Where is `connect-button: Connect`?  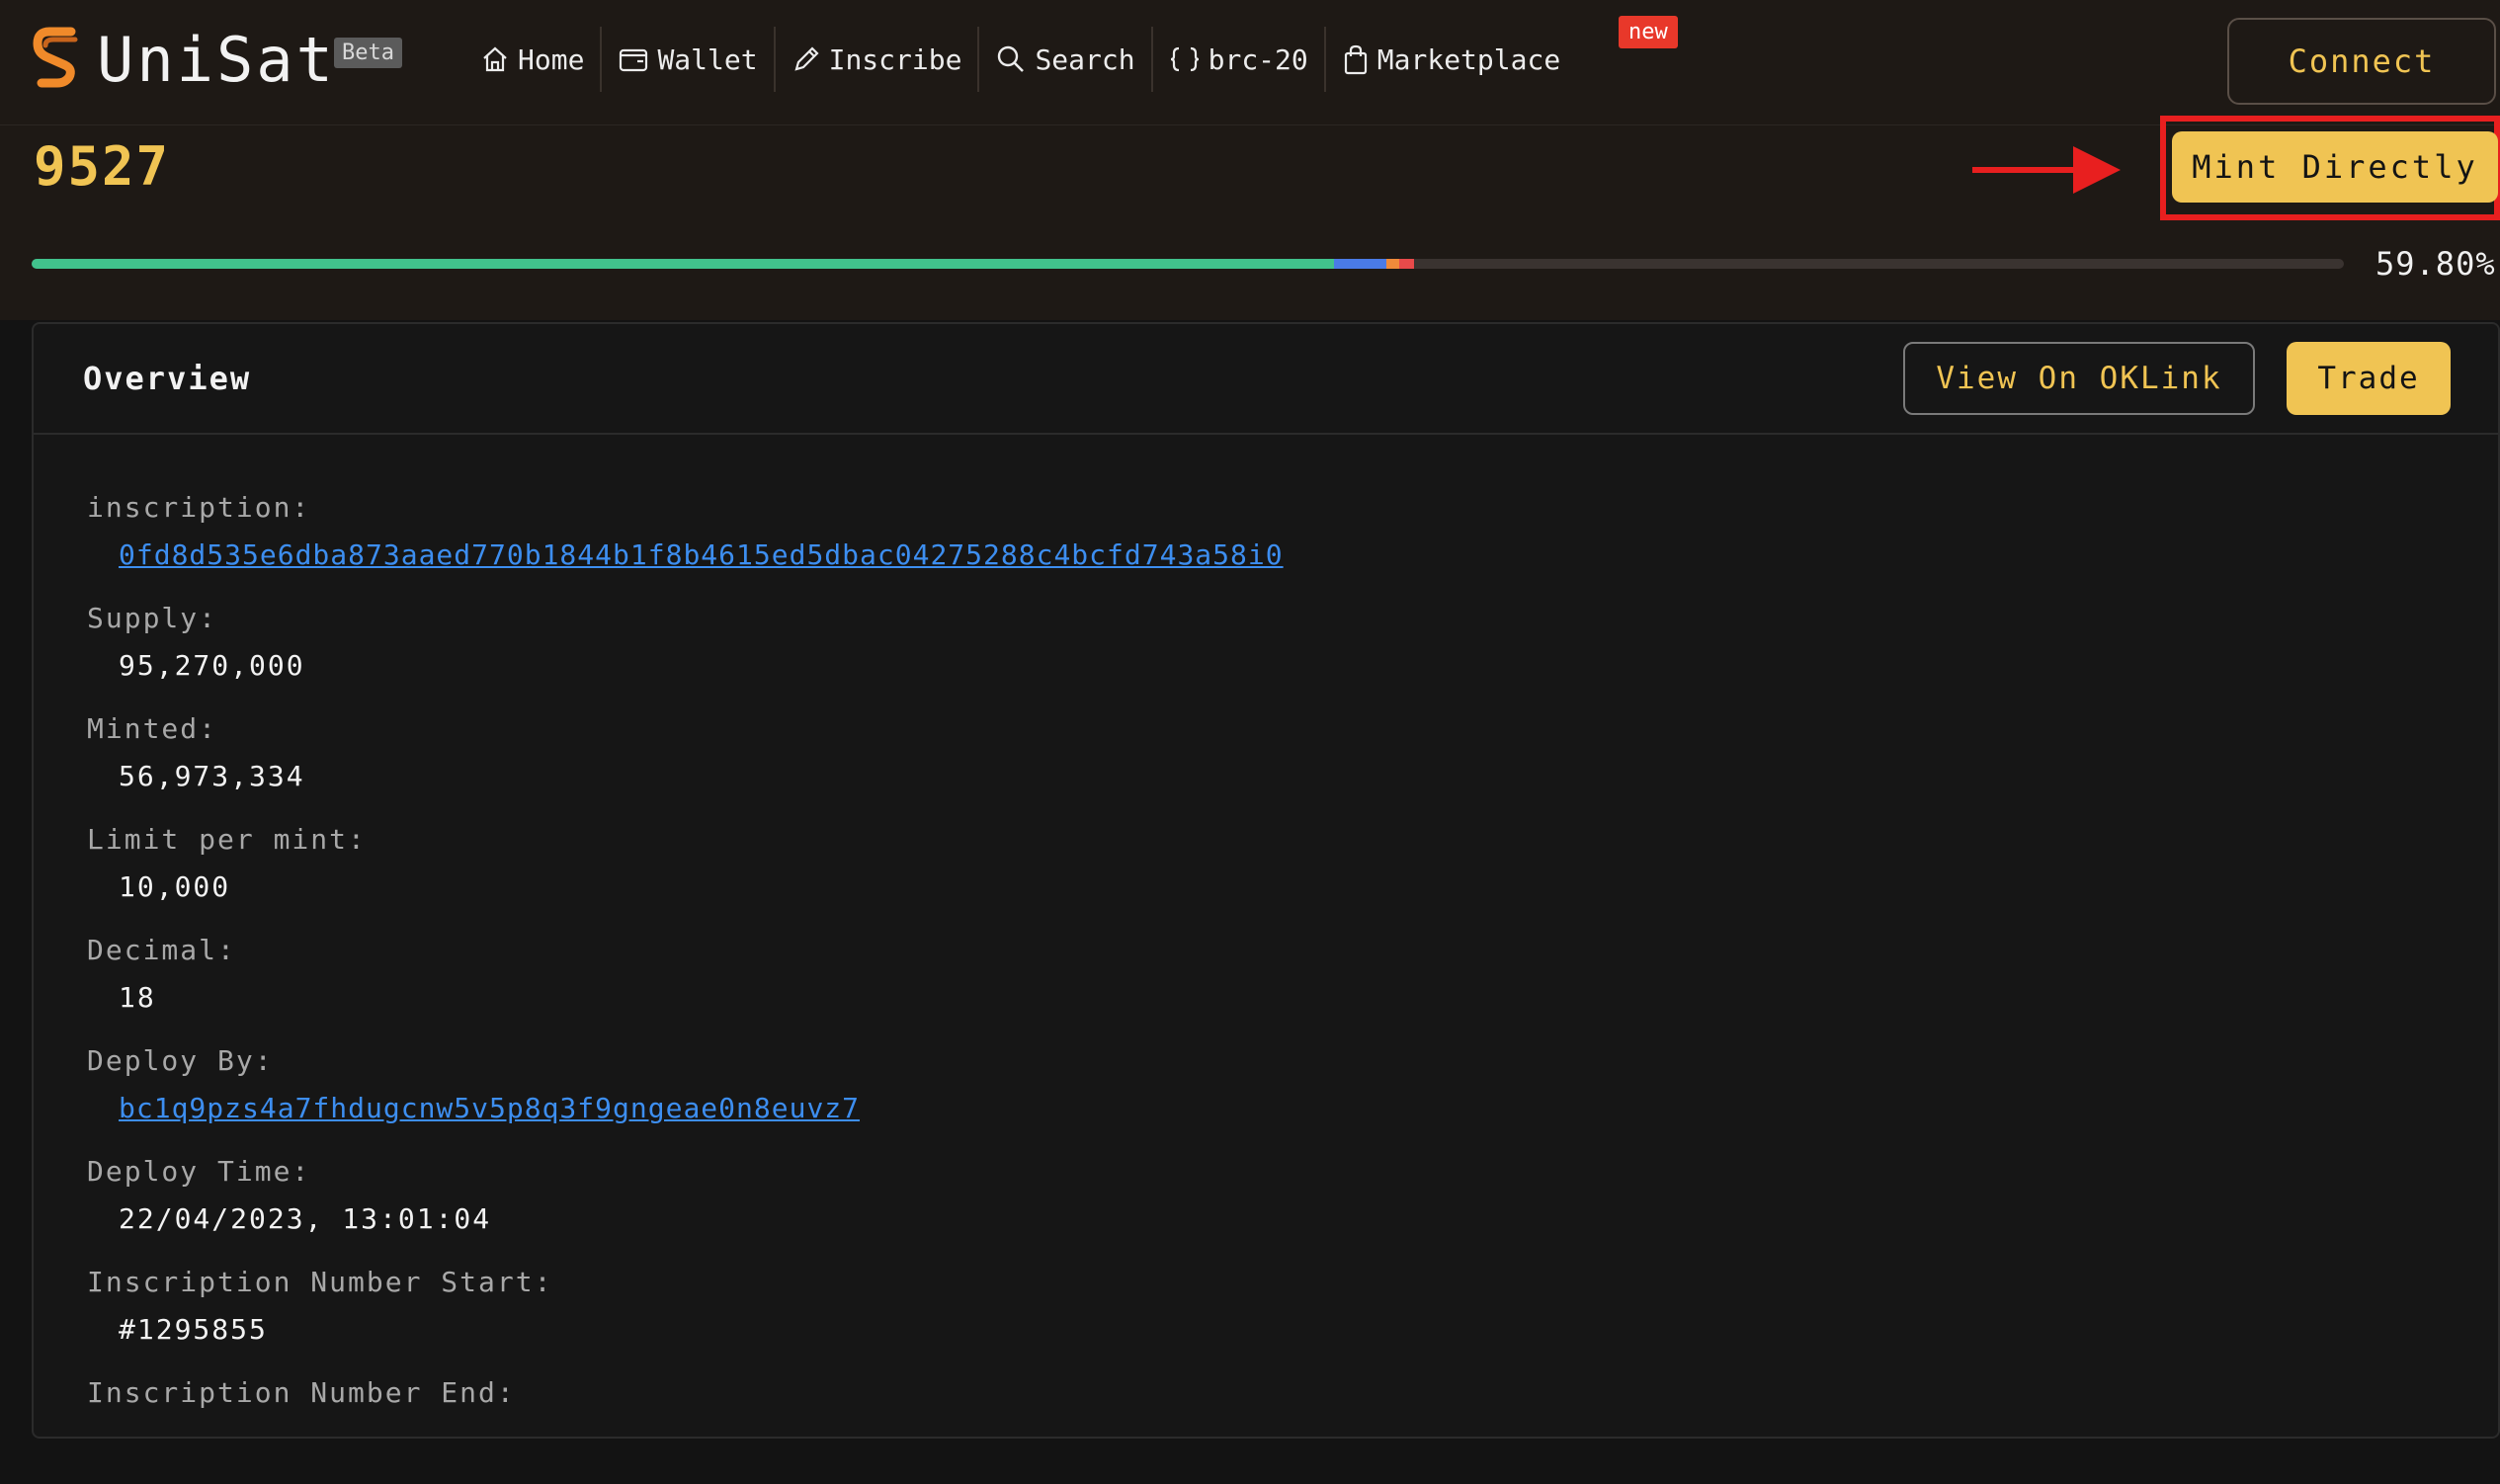 connect-button: Connect is located at coordinates (2361, 61).